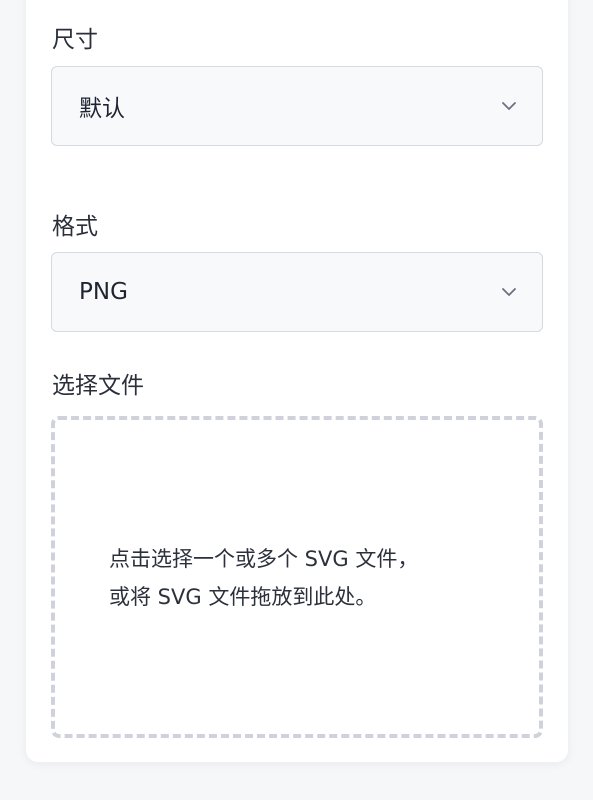  I want to click on dropzone-hint-line2: 或将 SVG 文件拖放到此处。, so click(243, 597).